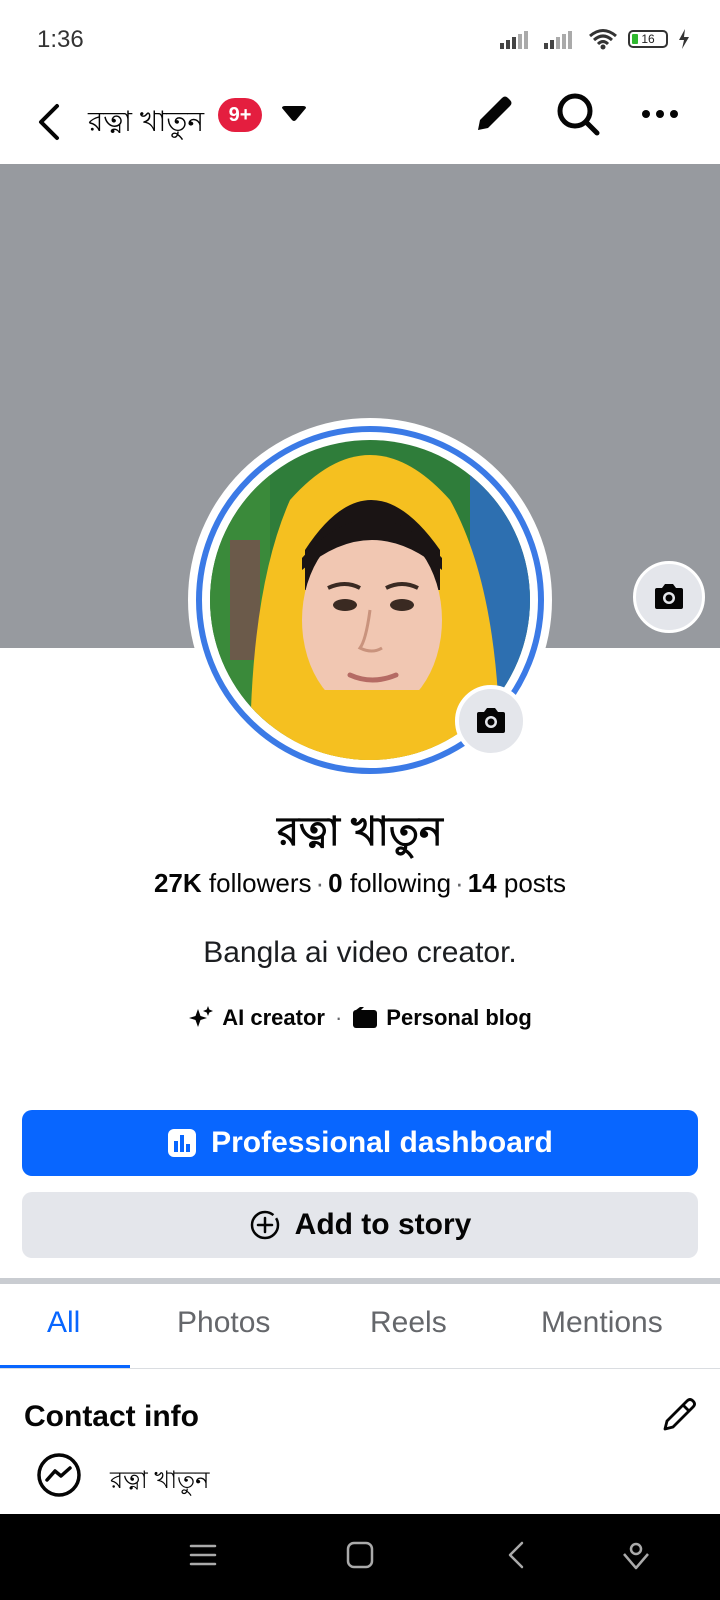  I want to click on add-to-story-button: Add to story, so click(360, 1225).